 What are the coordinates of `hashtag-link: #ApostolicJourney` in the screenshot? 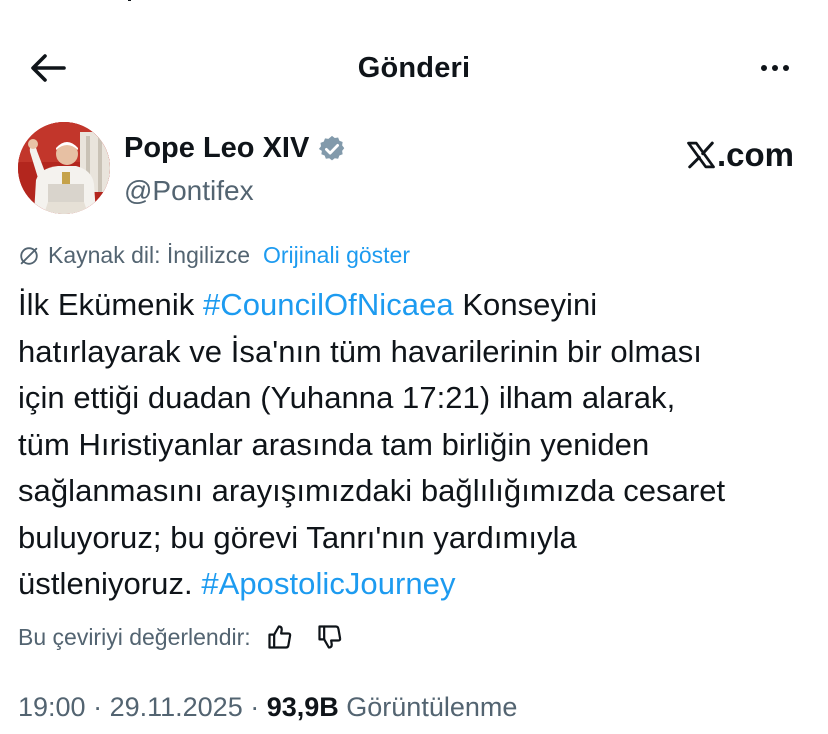 It's located at (328, 583).